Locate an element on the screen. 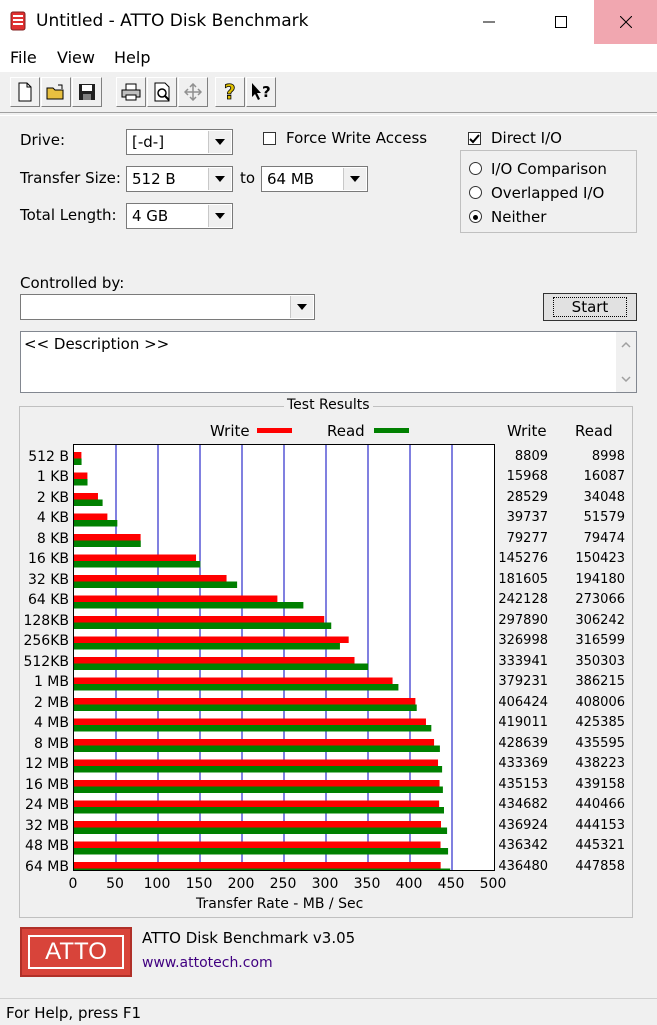  open-icon is located at coordinates (55, 92).